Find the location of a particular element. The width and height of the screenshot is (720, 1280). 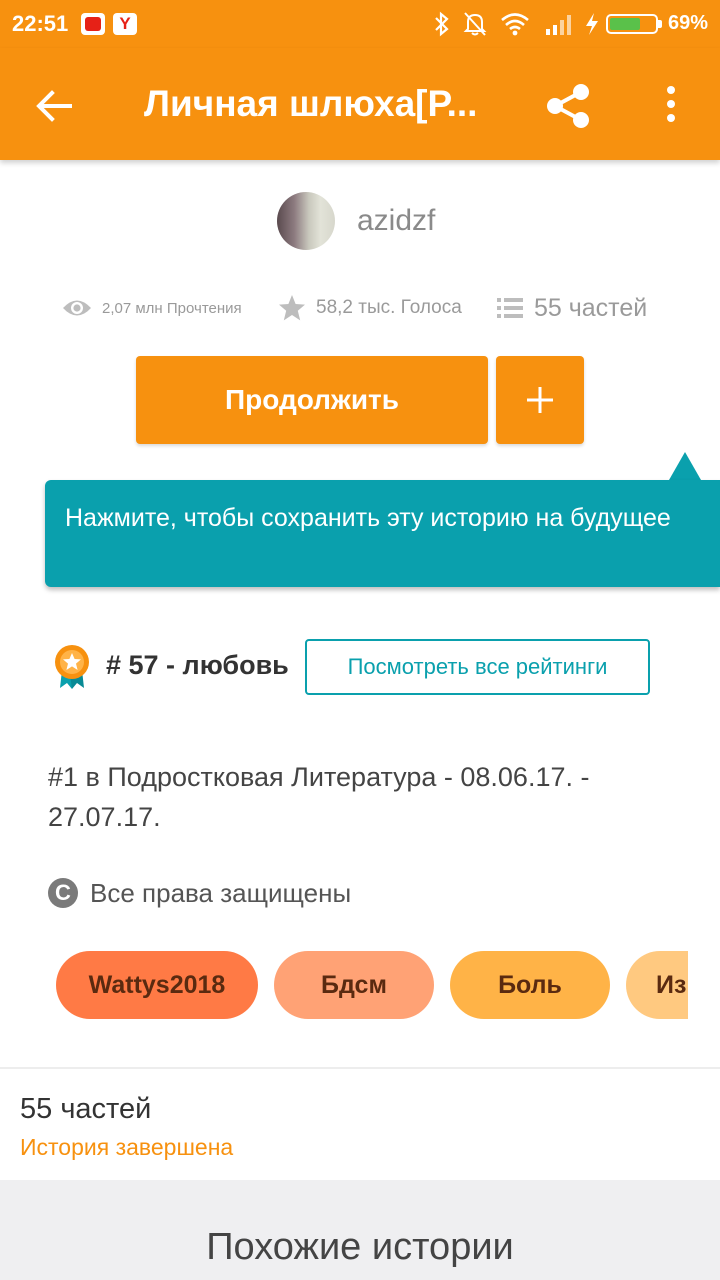

tag-list: Wattys2018 Бдсм Боль Из is located at coordinates (372, 985).